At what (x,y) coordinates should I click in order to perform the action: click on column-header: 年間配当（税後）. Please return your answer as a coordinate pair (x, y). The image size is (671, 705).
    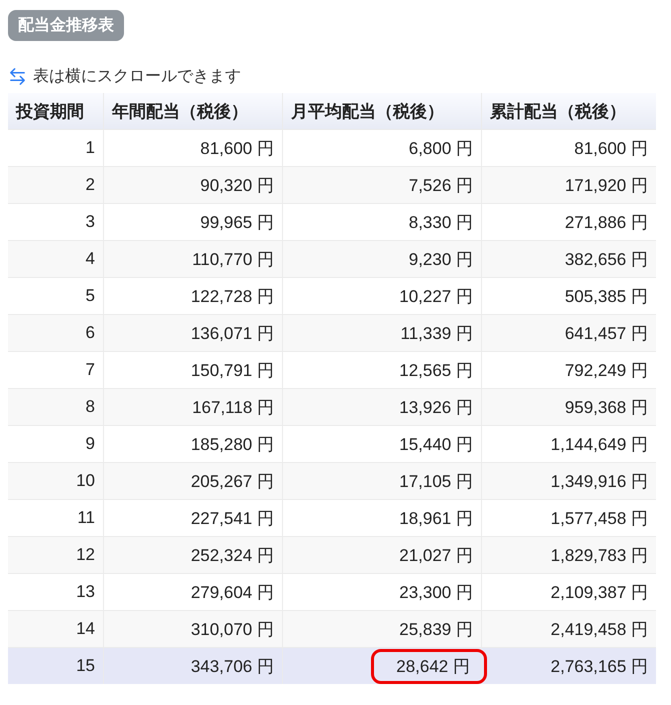
    Looking at the image, I should click on (193, 111).